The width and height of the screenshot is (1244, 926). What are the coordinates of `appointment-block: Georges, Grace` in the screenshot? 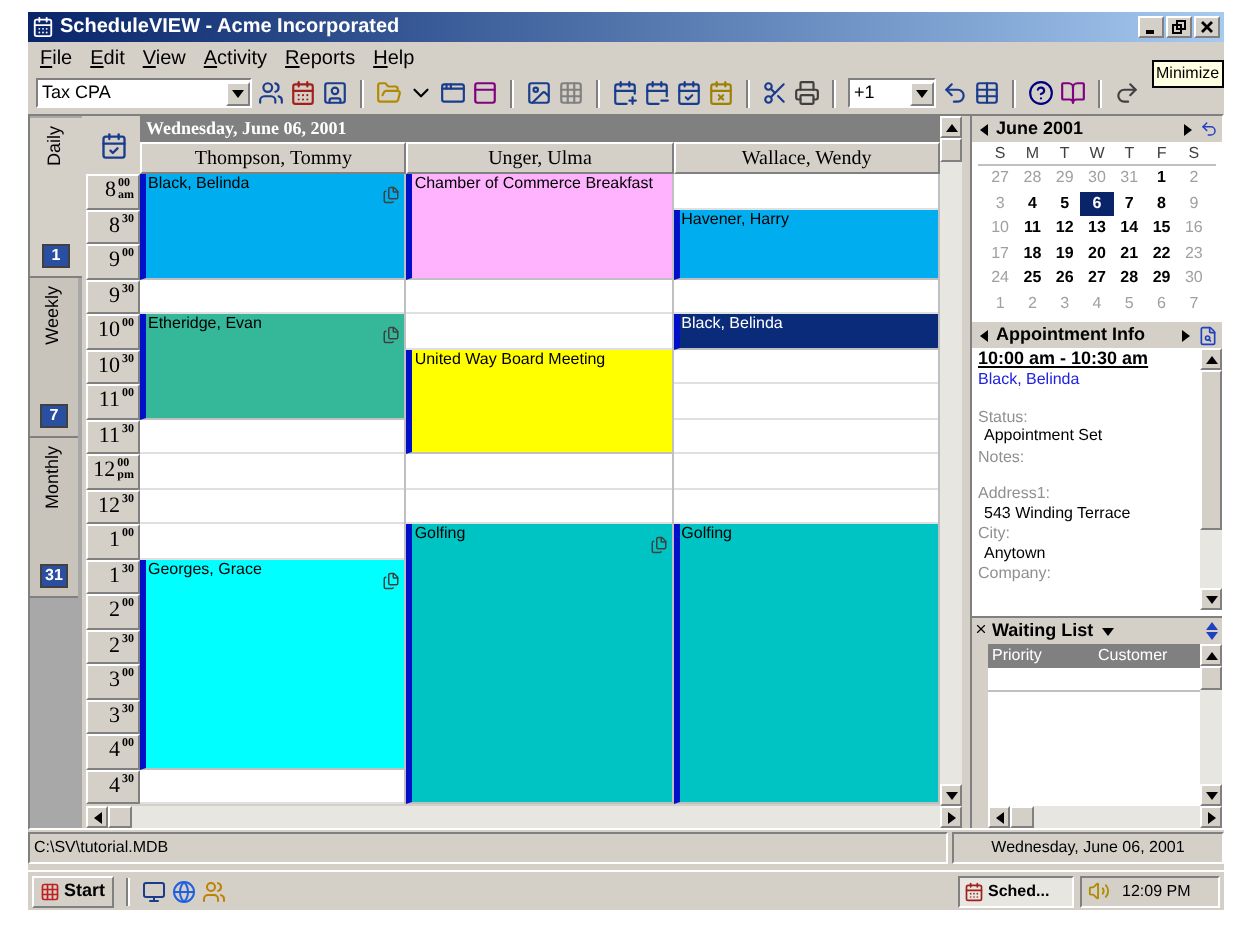 It's located at (272, 664).